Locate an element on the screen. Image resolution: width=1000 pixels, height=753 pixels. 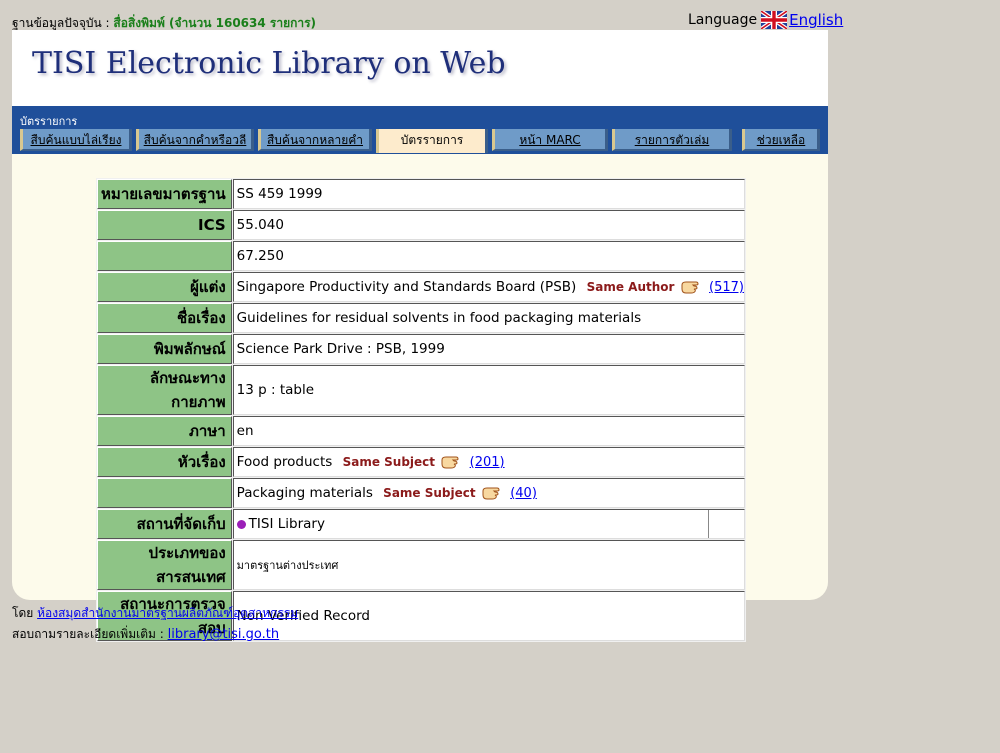
banner: TISI Electronic Library on Web is located at coordinates (420, 68).